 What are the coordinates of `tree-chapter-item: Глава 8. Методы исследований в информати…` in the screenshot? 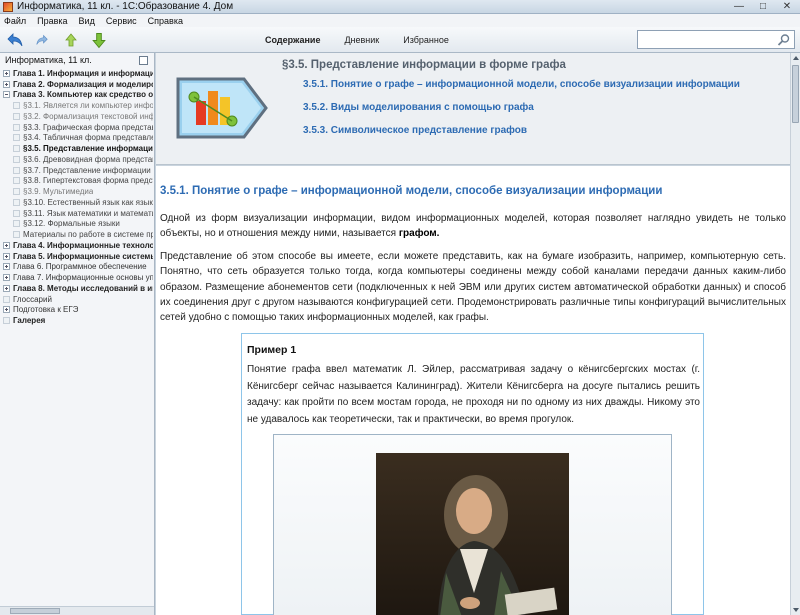 It's located at (78, 288).